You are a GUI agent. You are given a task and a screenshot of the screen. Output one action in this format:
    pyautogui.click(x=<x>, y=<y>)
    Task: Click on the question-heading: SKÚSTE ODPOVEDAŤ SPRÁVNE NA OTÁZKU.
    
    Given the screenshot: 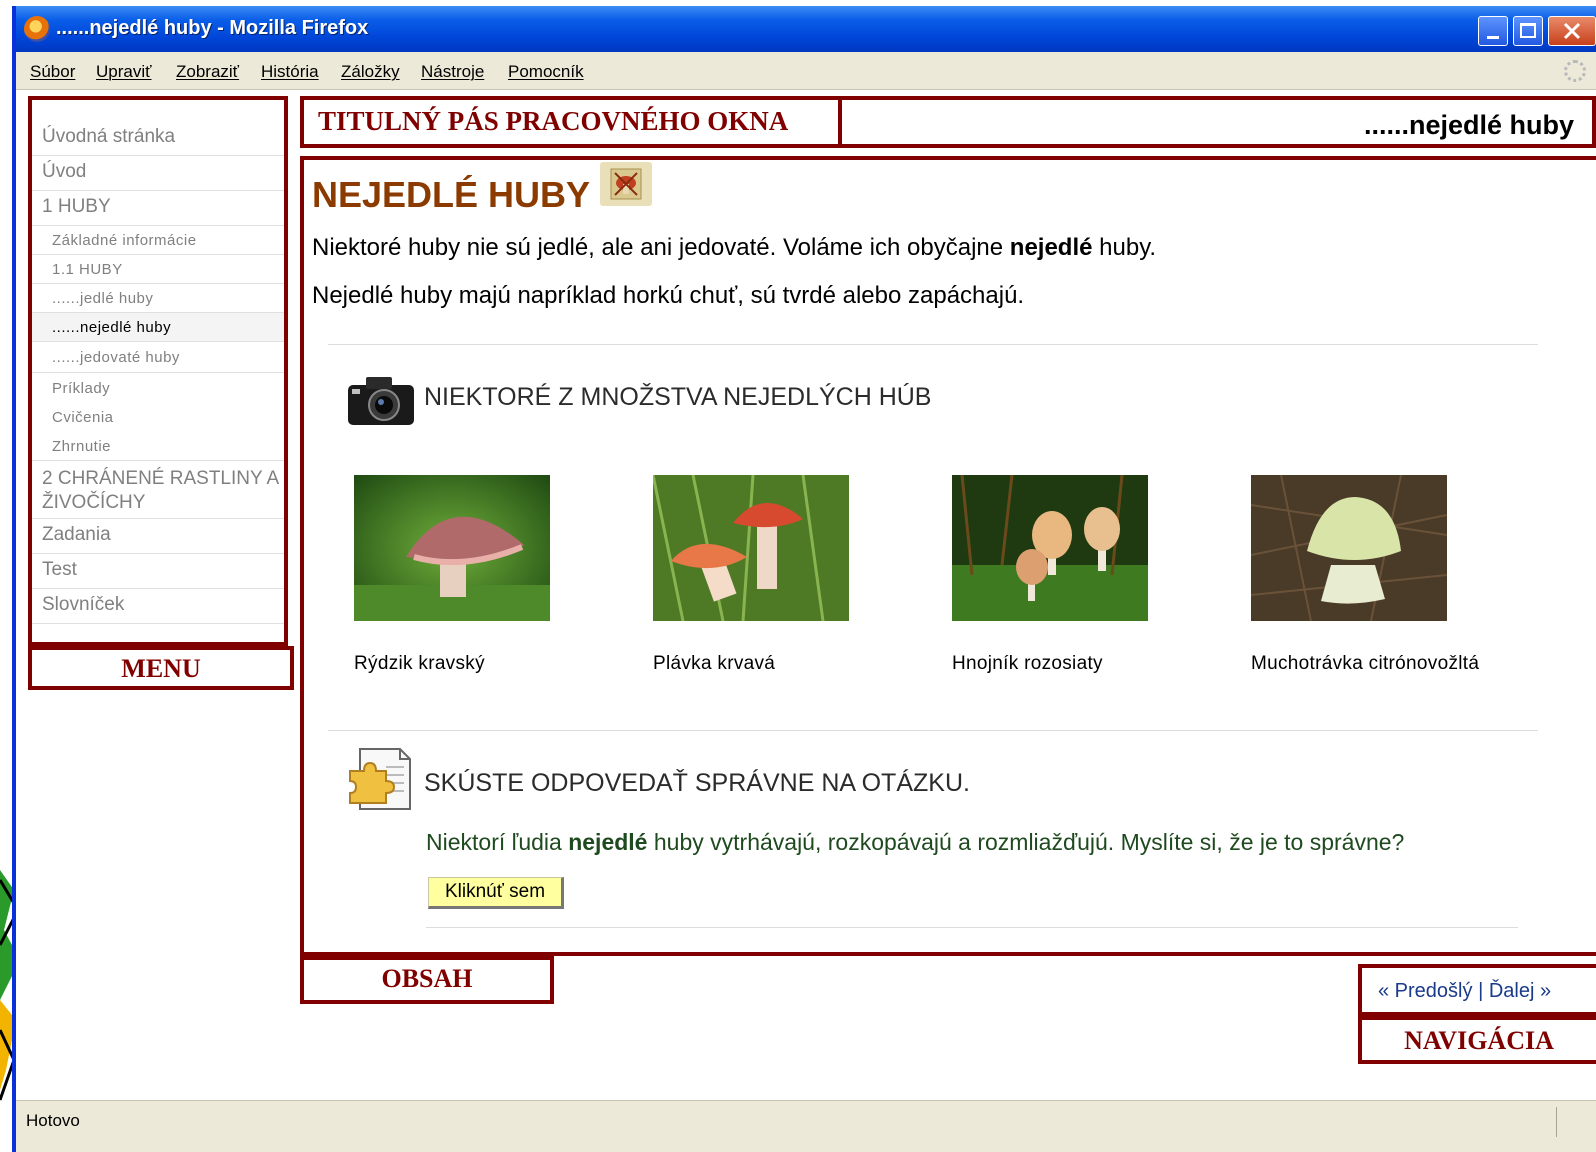 What is the action you would take?
    pyautogui.click(x=697, y=783)
    